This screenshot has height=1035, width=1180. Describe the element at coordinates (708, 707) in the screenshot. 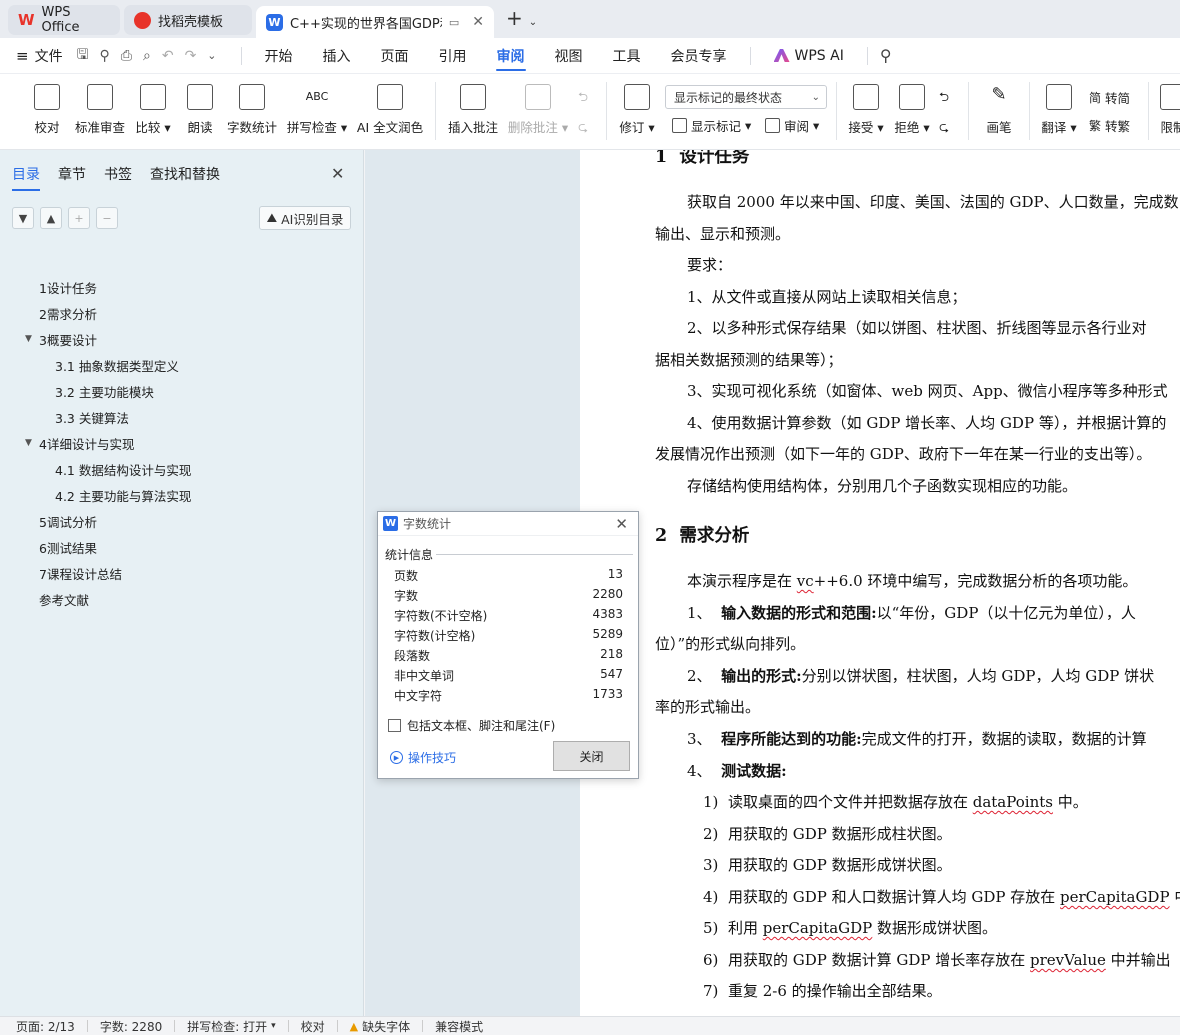

I see `list-item: 率的形式输出。` at that location.